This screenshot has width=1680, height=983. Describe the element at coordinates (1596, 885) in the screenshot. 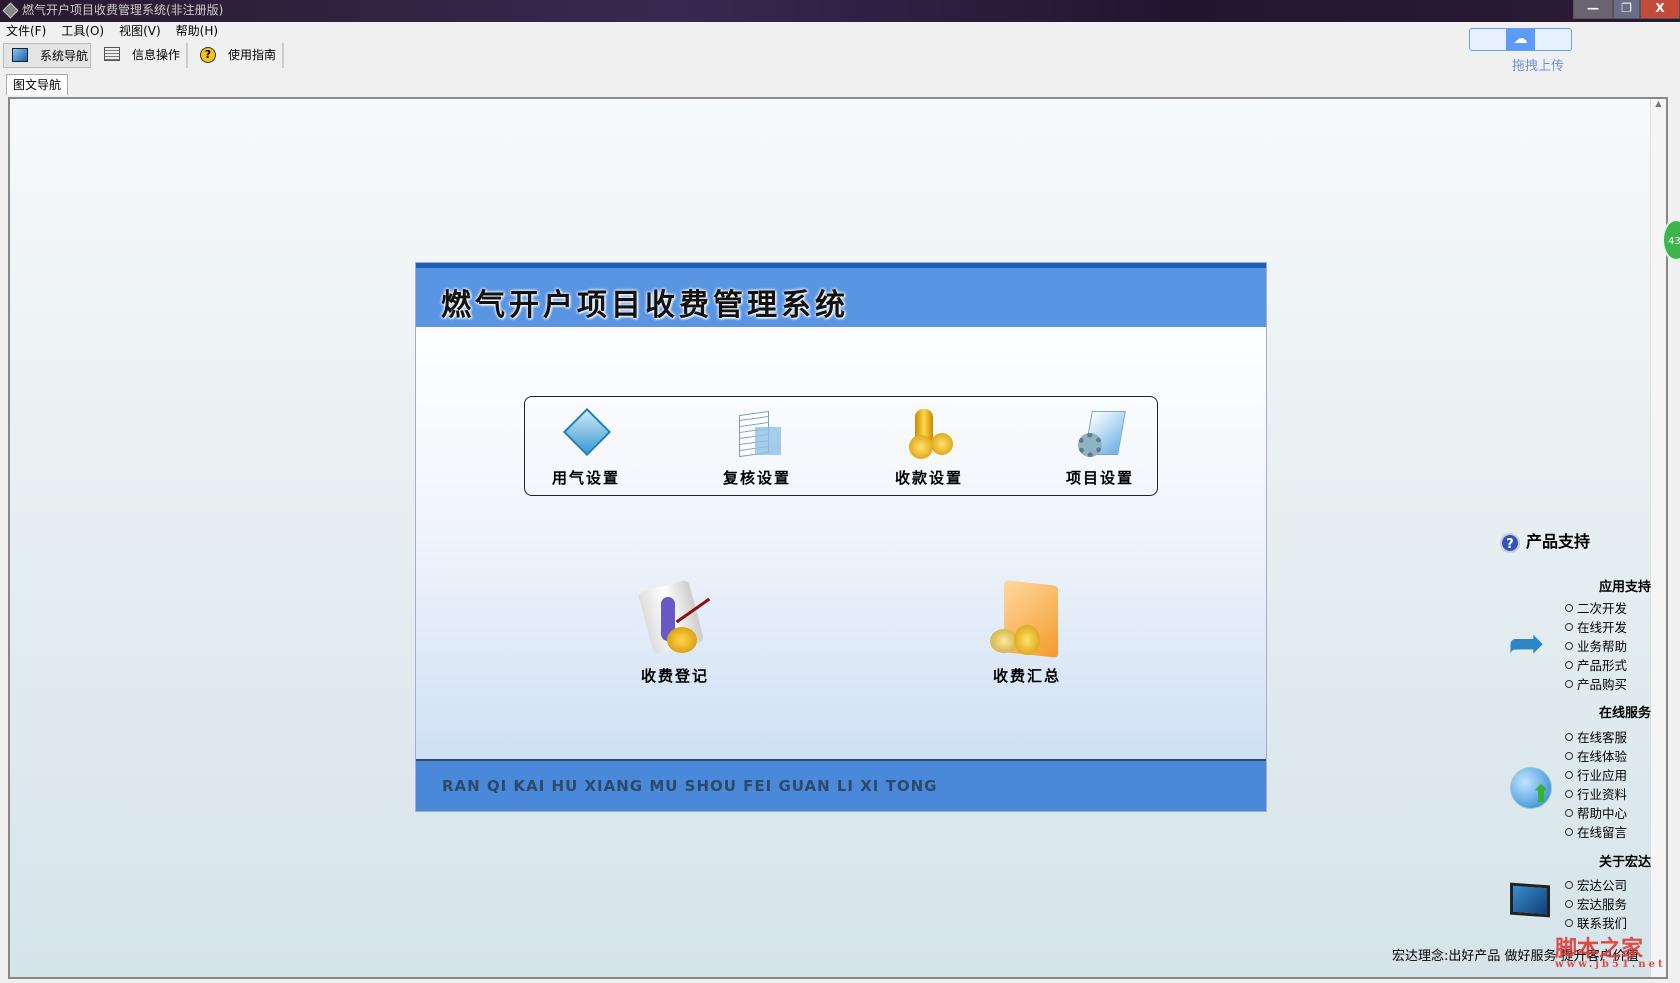

I see `link-company: 宏达公司` at that location.